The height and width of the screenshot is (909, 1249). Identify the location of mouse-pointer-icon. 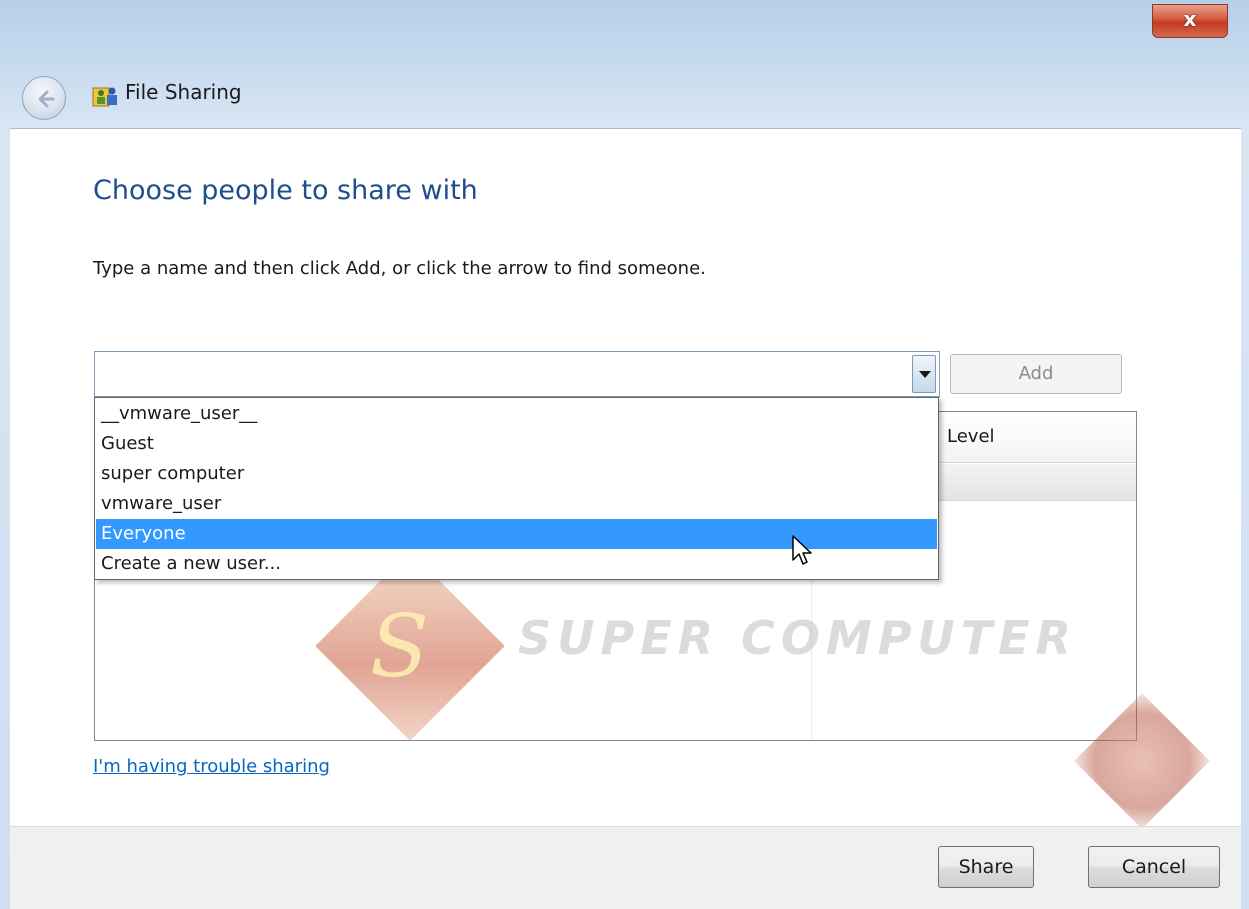
(802, 550).